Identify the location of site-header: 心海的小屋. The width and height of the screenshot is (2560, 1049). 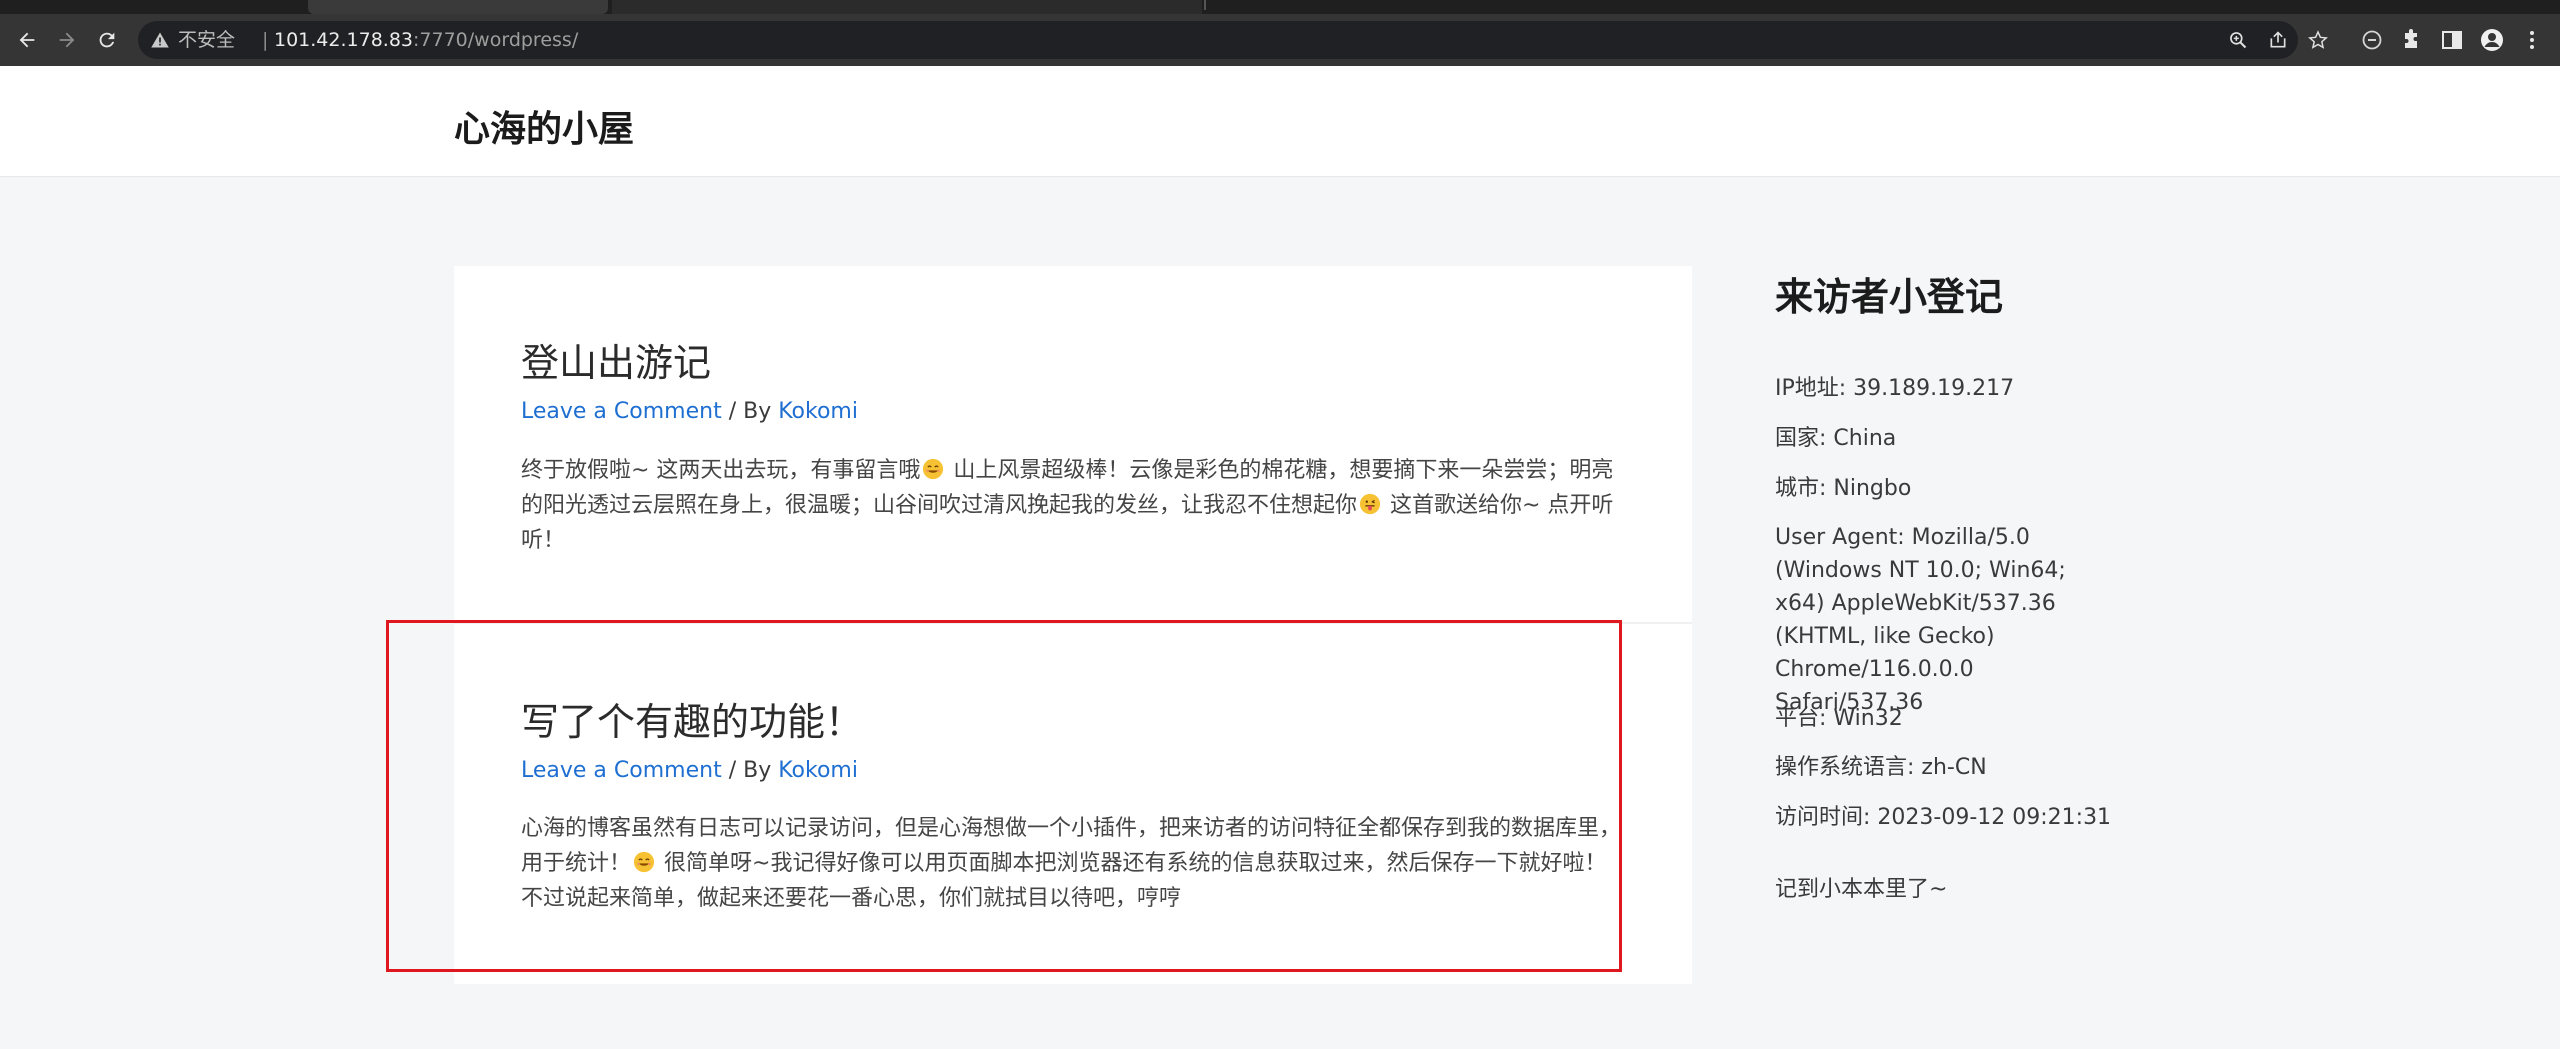
(1280, 121).